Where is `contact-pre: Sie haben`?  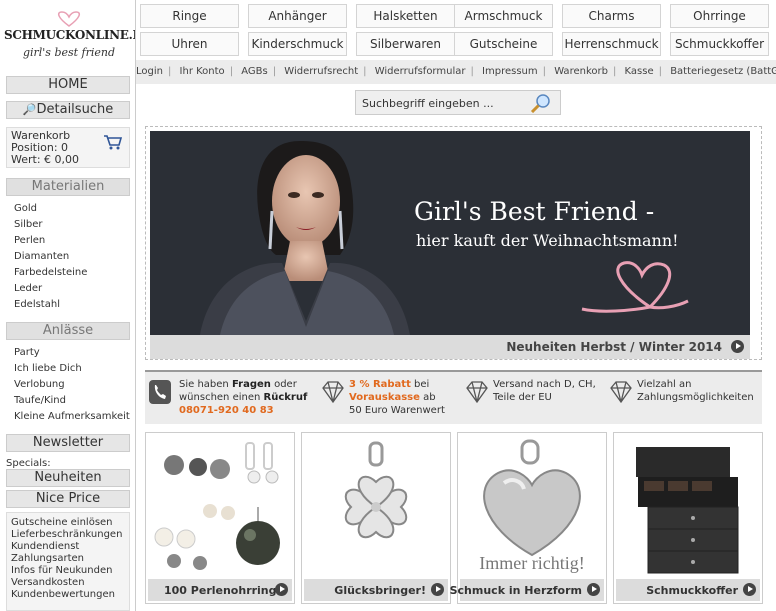
contact-pre: Sie haben is located at coordinates (205, 384).